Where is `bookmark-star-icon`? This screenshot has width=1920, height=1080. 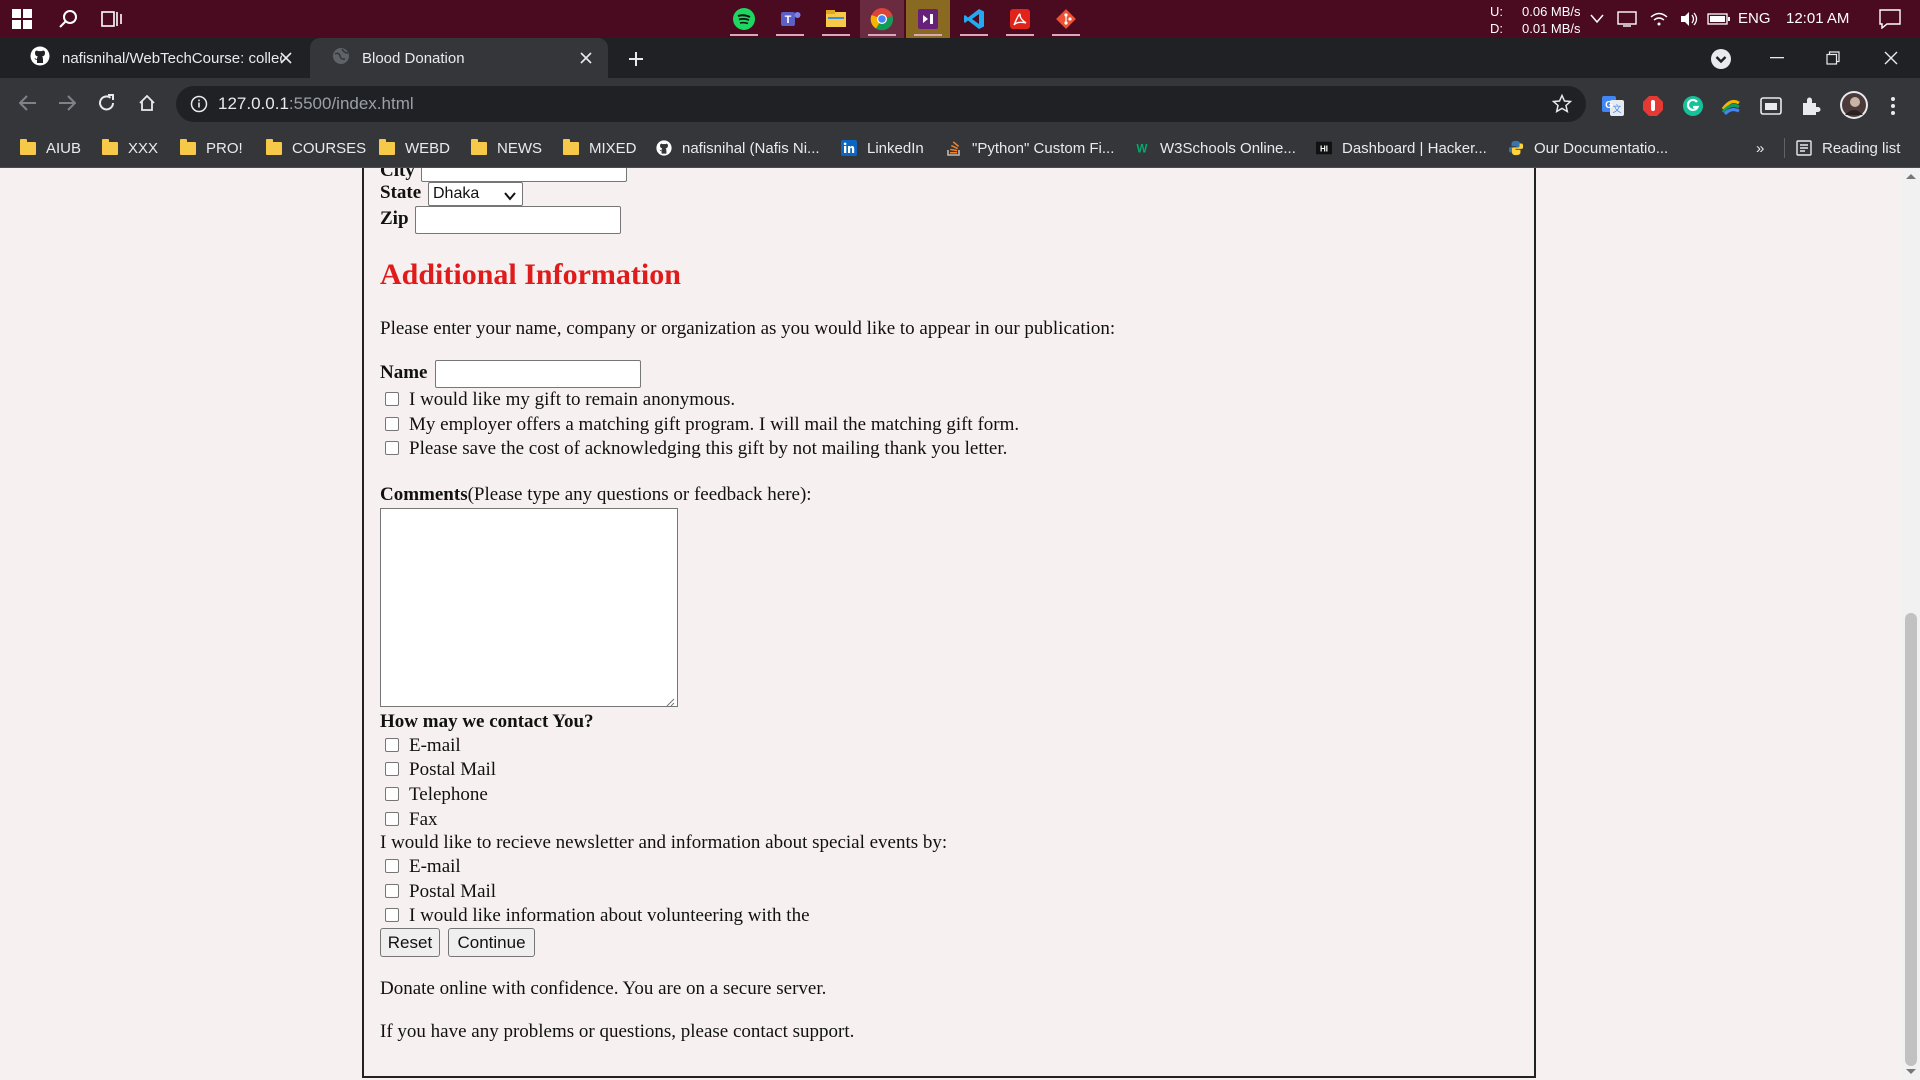 bookmark-star-icon is located at coordinates (1562, 106).